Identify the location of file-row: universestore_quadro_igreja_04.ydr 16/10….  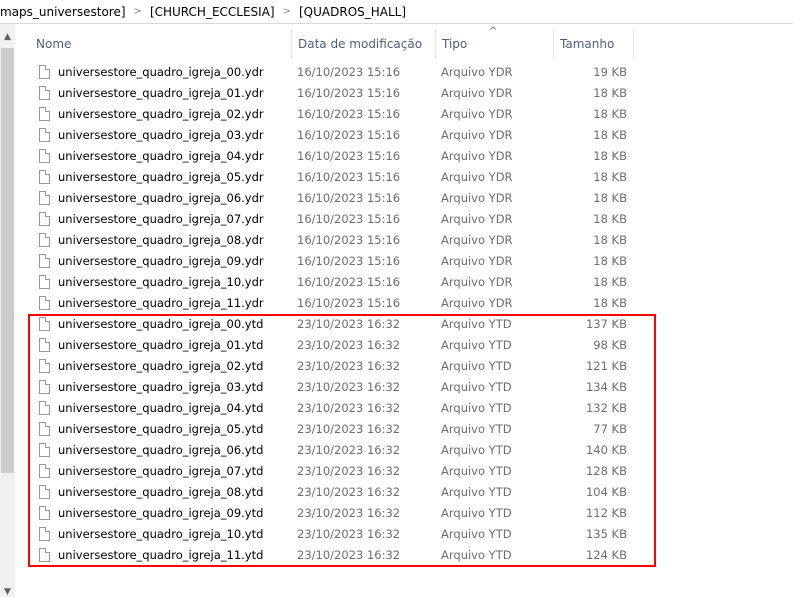
(335, 156).